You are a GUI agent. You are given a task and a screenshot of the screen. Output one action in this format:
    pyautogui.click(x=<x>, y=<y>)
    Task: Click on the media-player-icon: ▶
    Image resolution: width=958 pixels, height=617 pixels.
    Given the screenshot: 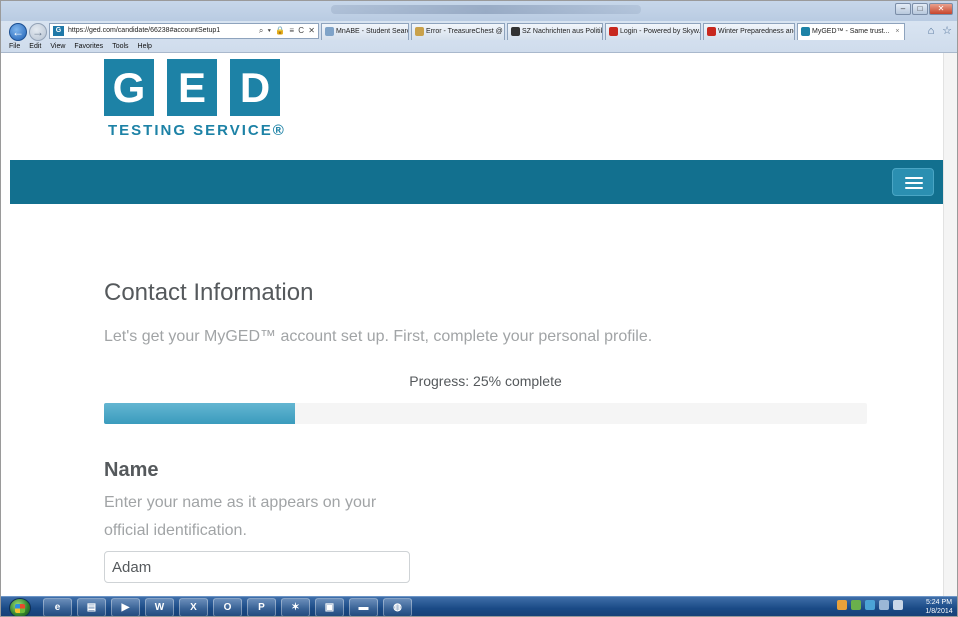 What is the action you would take?
    pyautogui.click(x=125, y=607)
    